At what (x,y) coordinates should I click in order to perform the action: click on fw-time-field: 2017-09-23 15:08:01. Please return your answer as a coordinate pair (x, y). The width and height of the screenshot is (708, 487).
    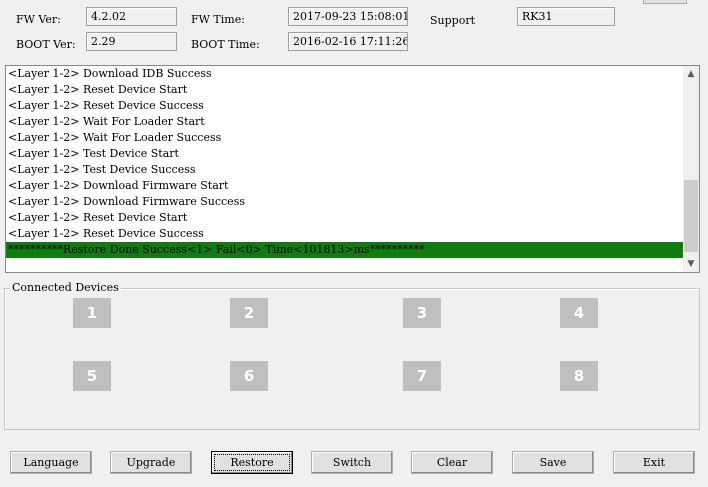
    Looking at the image, I should click on (348, 16).